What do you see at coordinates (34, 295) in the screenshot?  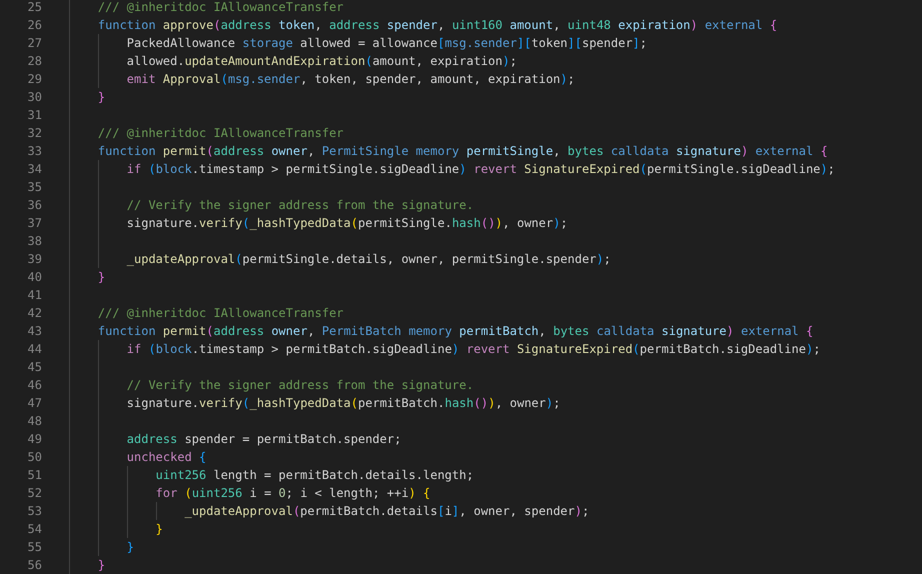 I see `line-number: 41` at bounding box center [34, 295].